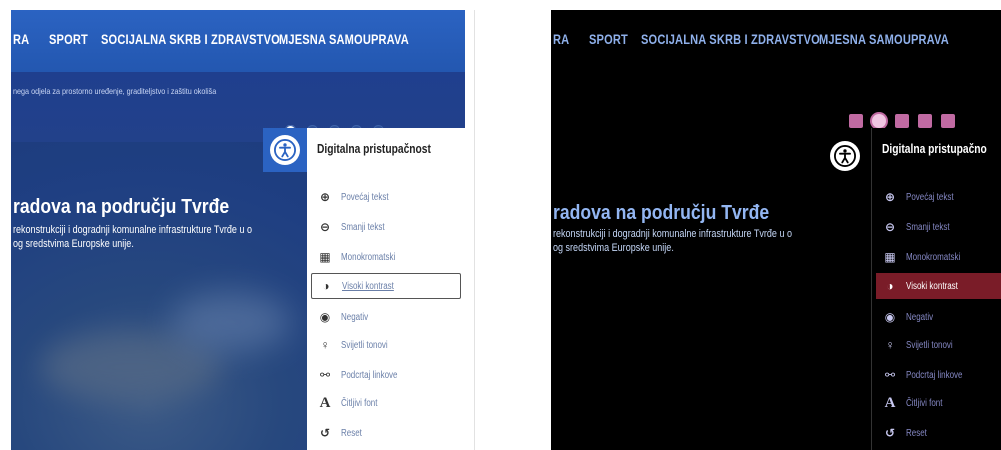 Image resolution: width=1001 pixels, height=450 pixels. Describe the element at coordinates (374, 149) in the screenshot. I see `panel-title: Digitalna pristupačnost` at that location.